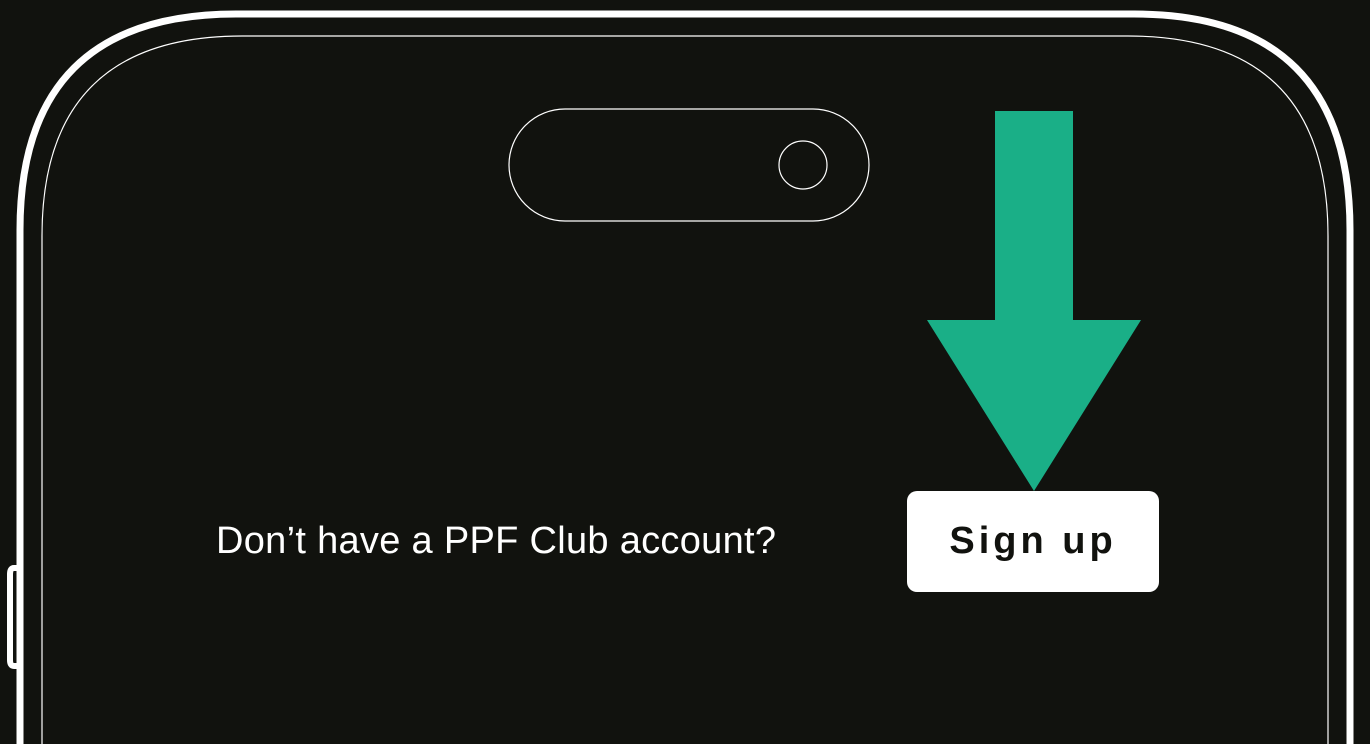  I want to click on signup-prompt-text: Don’t have a PPF Club account?, so click(496, 541).